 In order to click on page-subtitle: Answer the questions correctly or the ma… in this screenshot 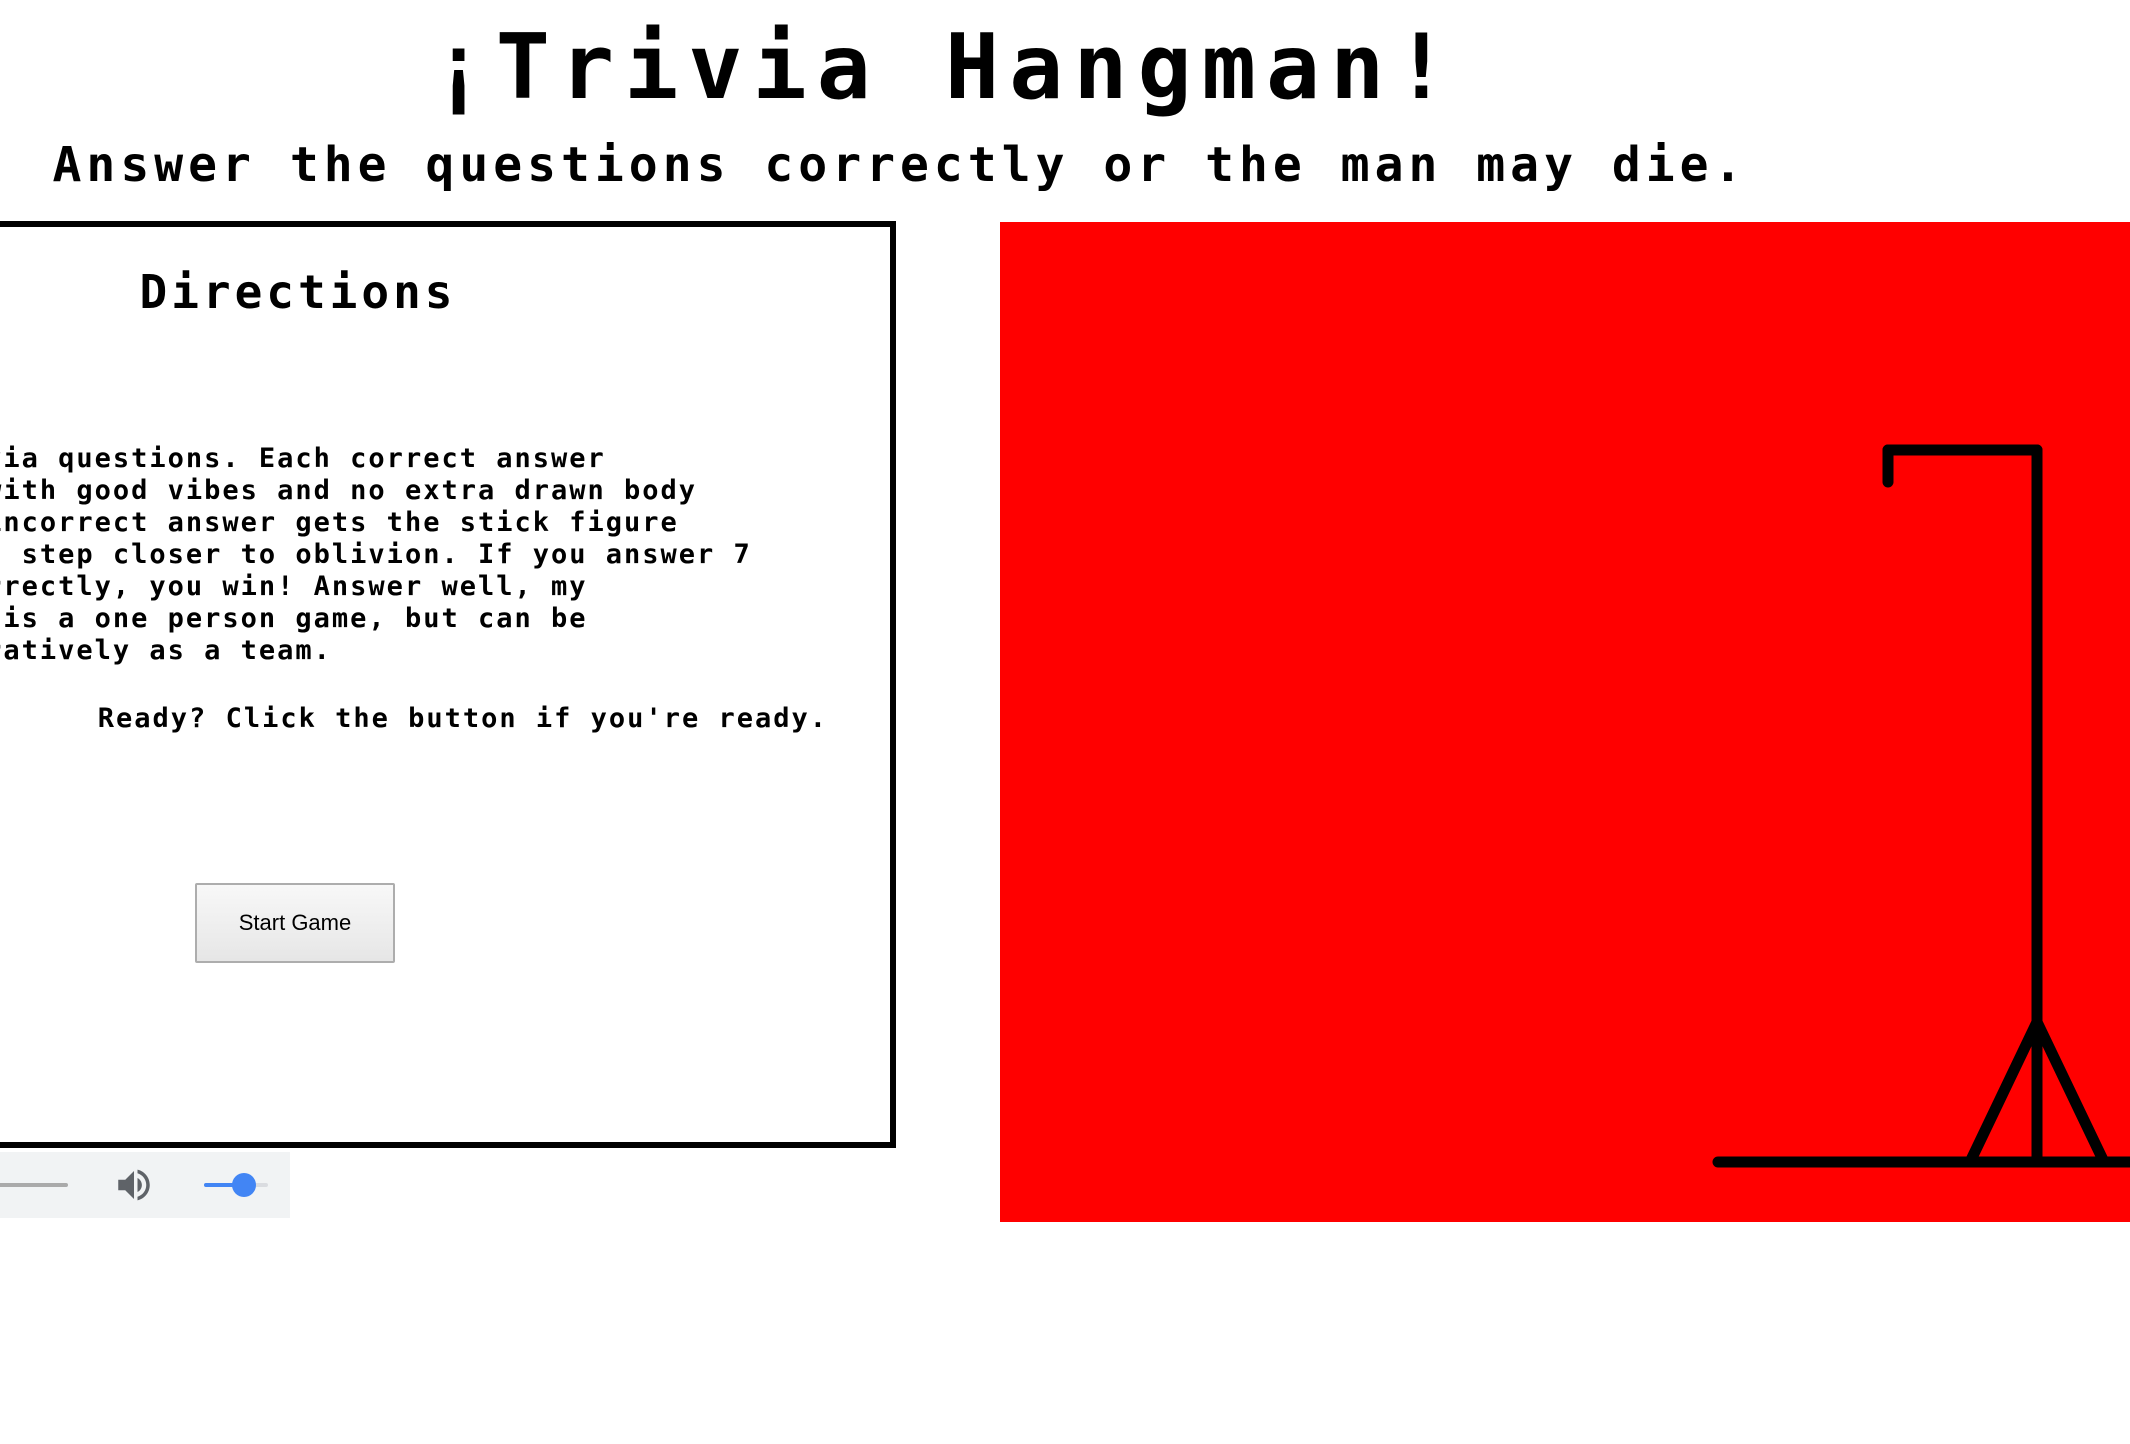, I will do `click(900, 165)`.